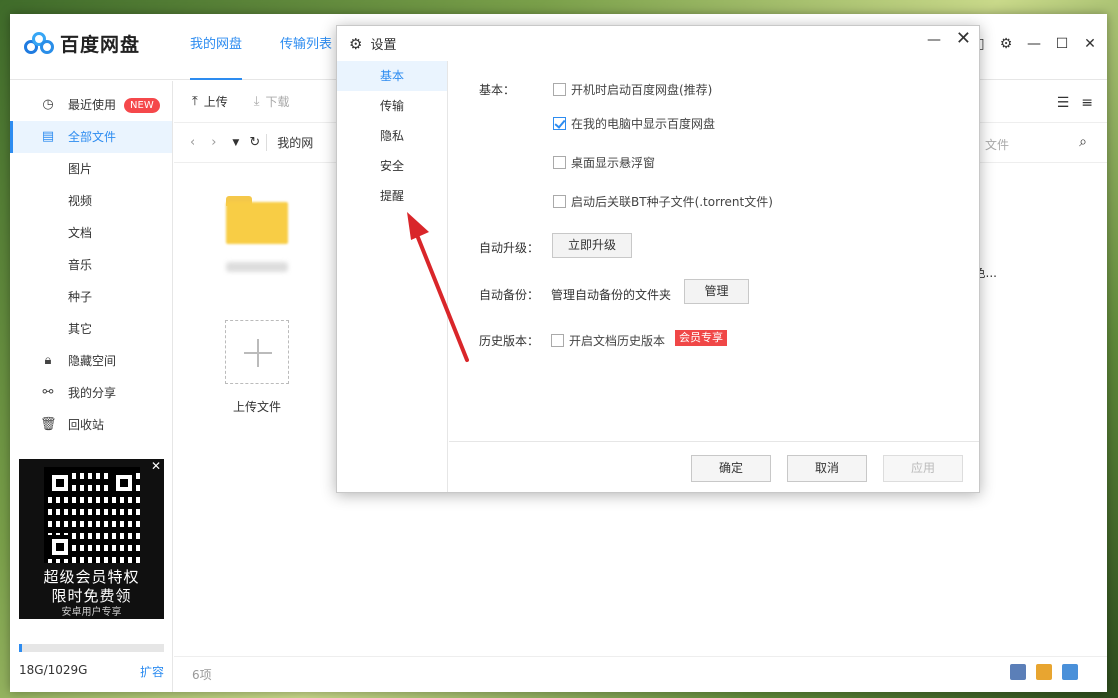 The image size is (1118, 698). Describe the element at coordinates (142, 105) in the screenshot. I see `new-badge: NEW` at that location.